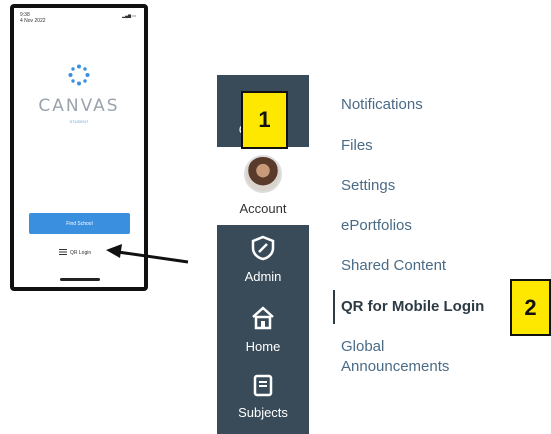  Describe the element at coordinates (334, 307) in the screenshot. I see `active-item-indicator` at that location.